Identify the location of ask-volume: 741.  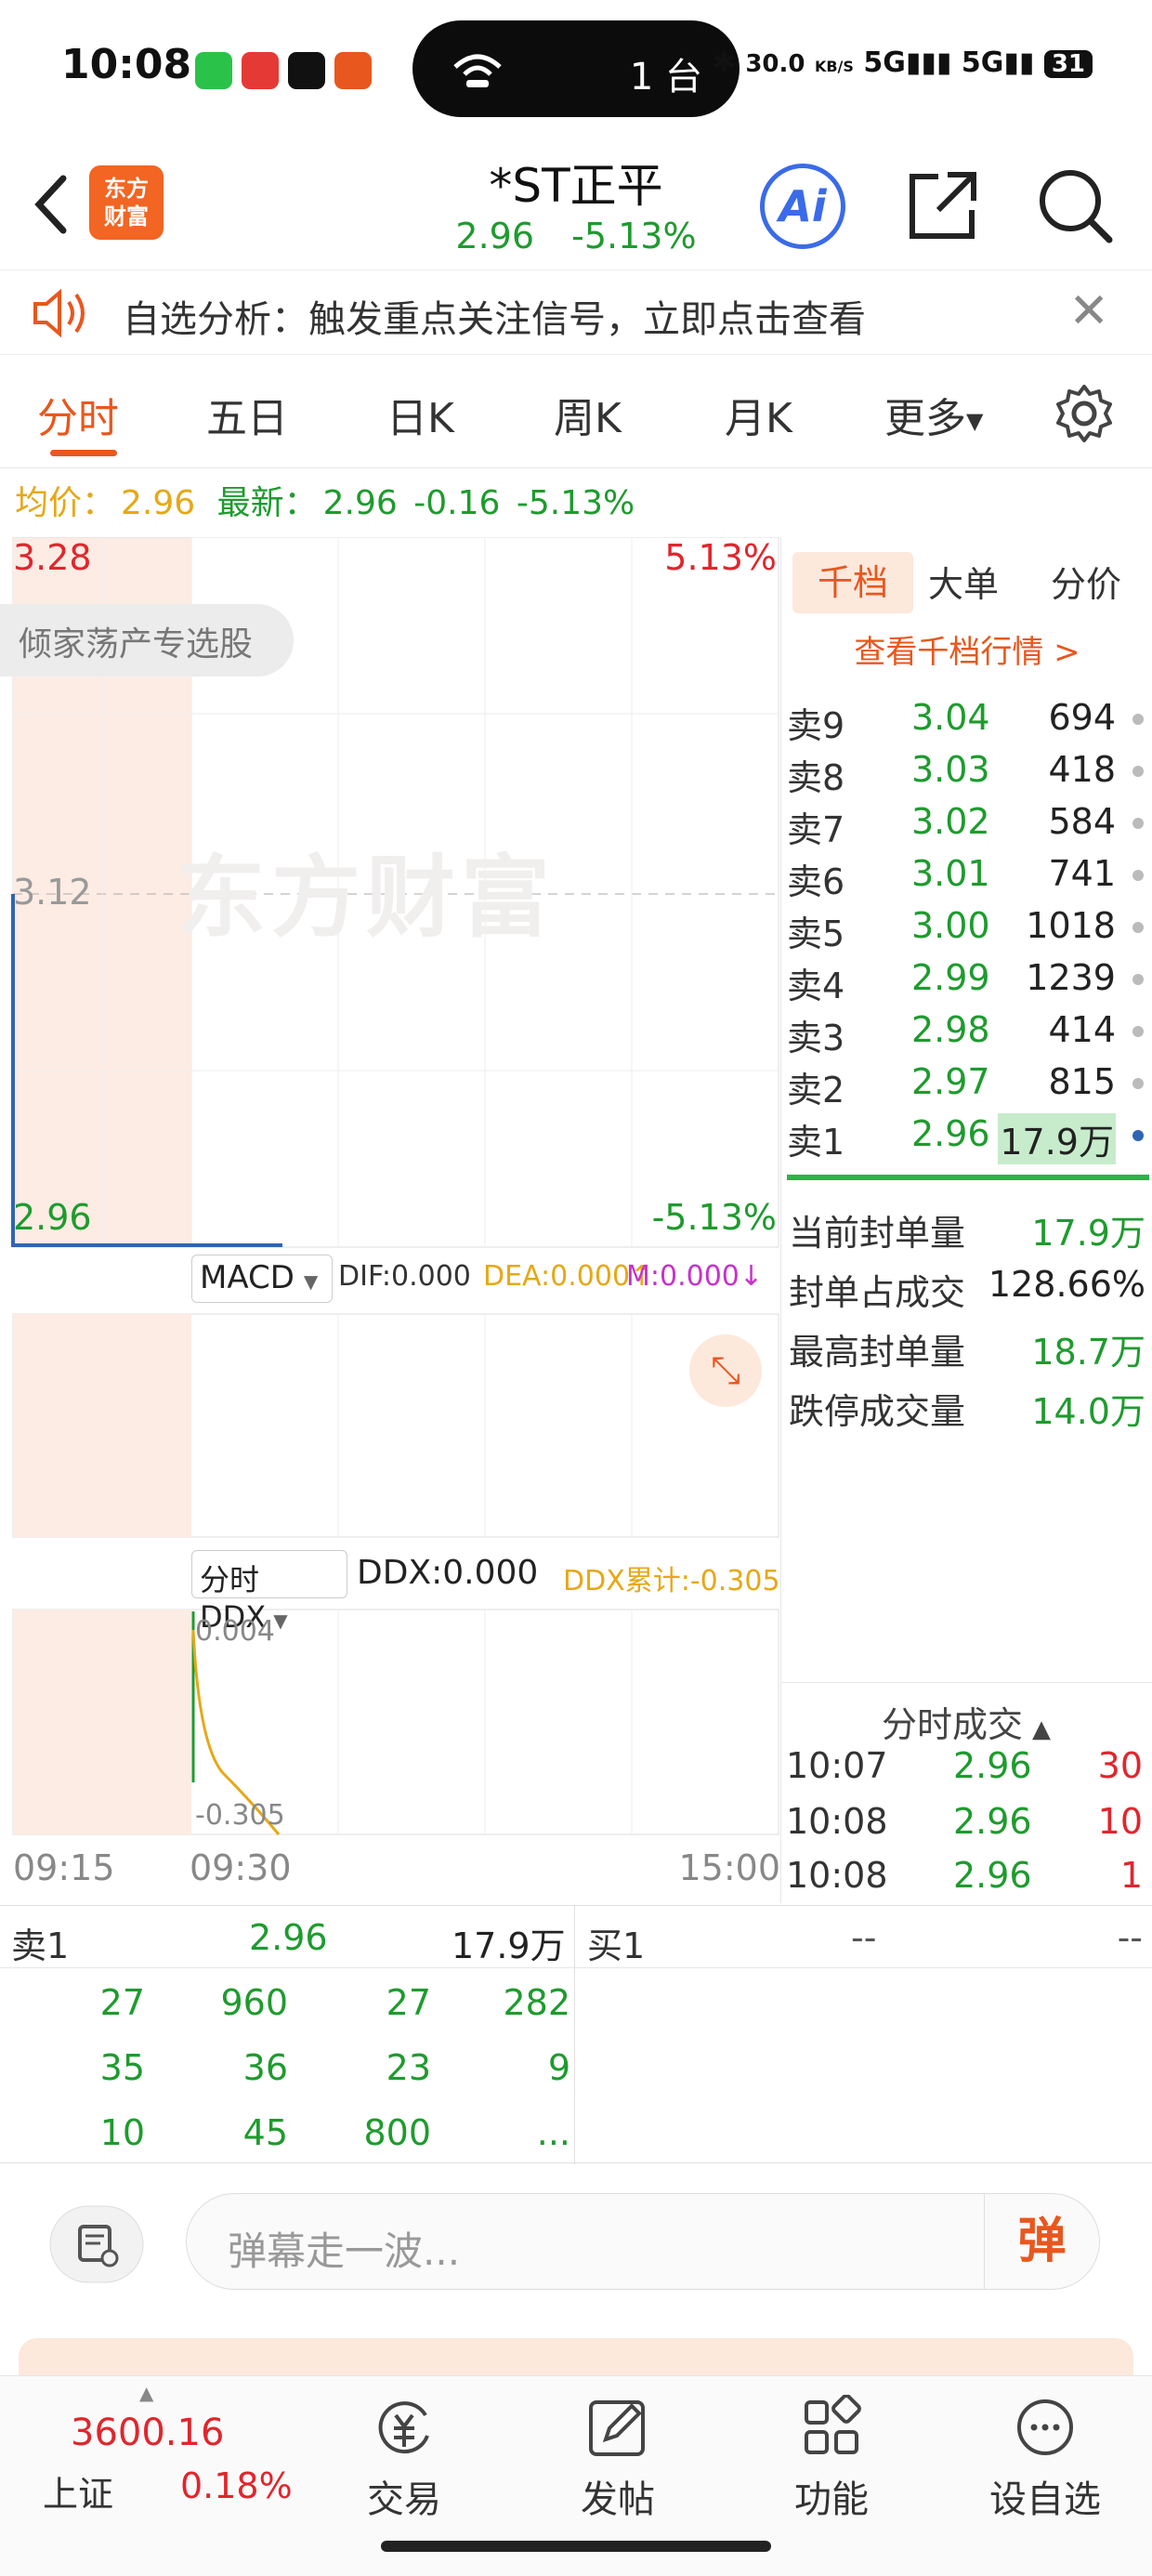
(1082, 873).